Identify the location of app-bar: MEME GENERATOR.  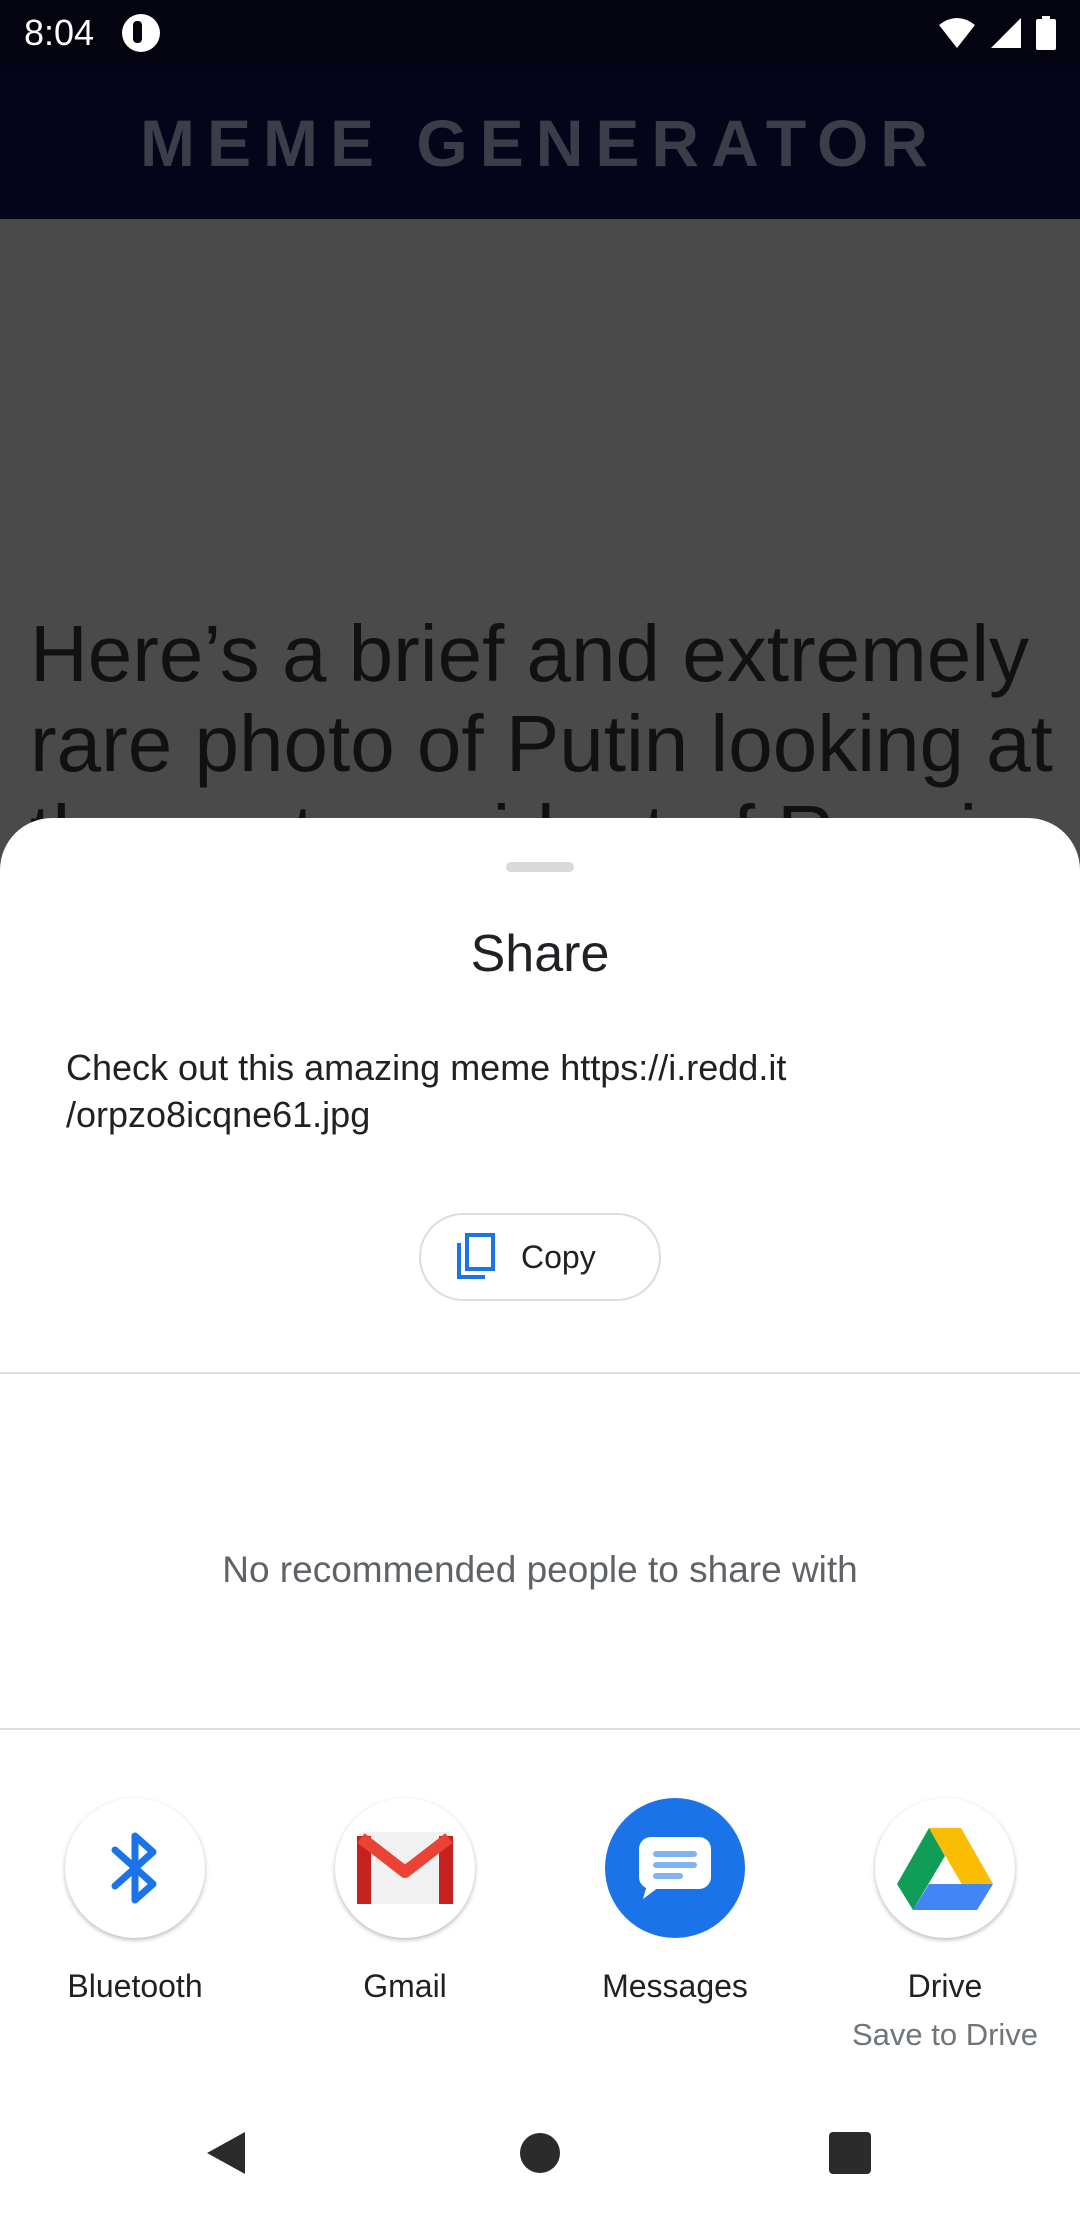
(540, 142).